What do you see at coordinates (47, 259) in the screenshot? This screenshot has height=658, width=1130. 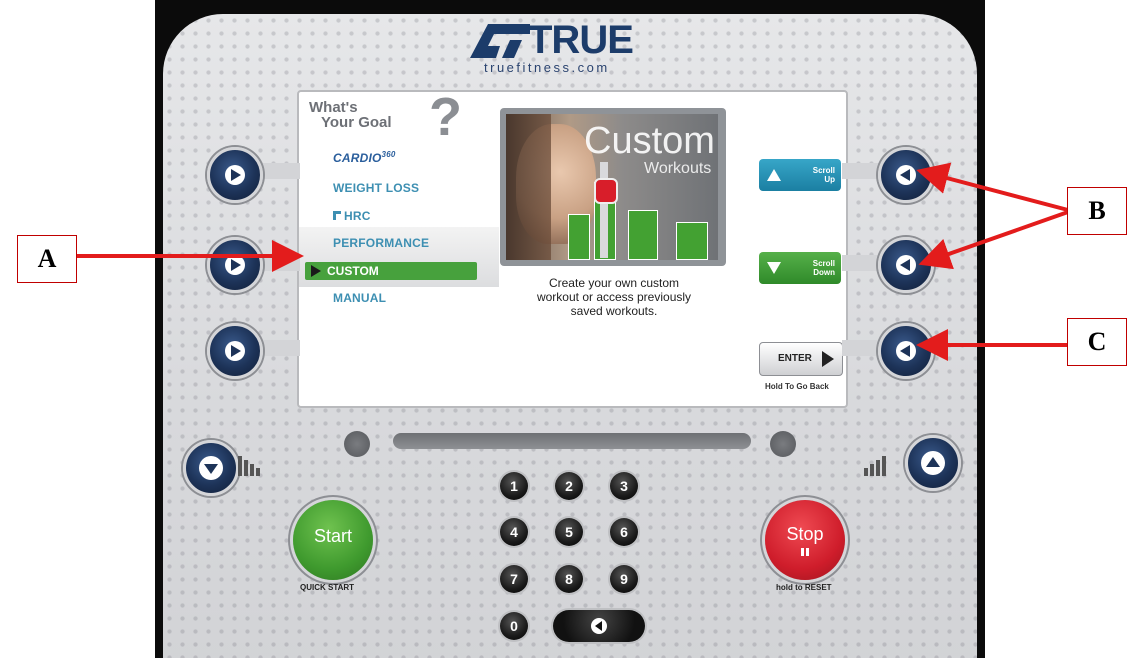 I see `callout-a: A` at bounding box center [47, 259].